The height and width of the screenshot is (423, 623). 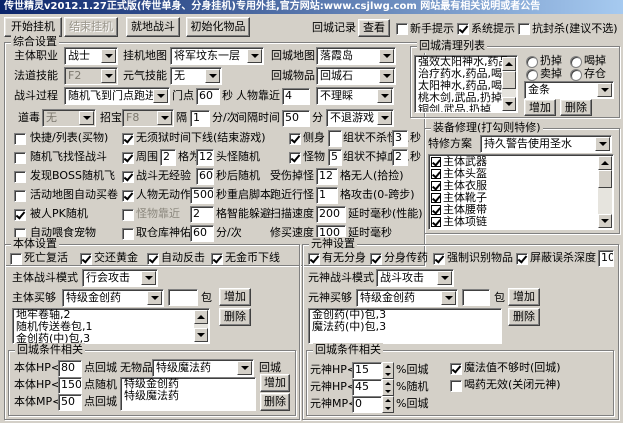 What do you see at coordinates (86, 259) in the screenshot?
I see `trade-gold-checkbox` at bounding box center [86, 259].